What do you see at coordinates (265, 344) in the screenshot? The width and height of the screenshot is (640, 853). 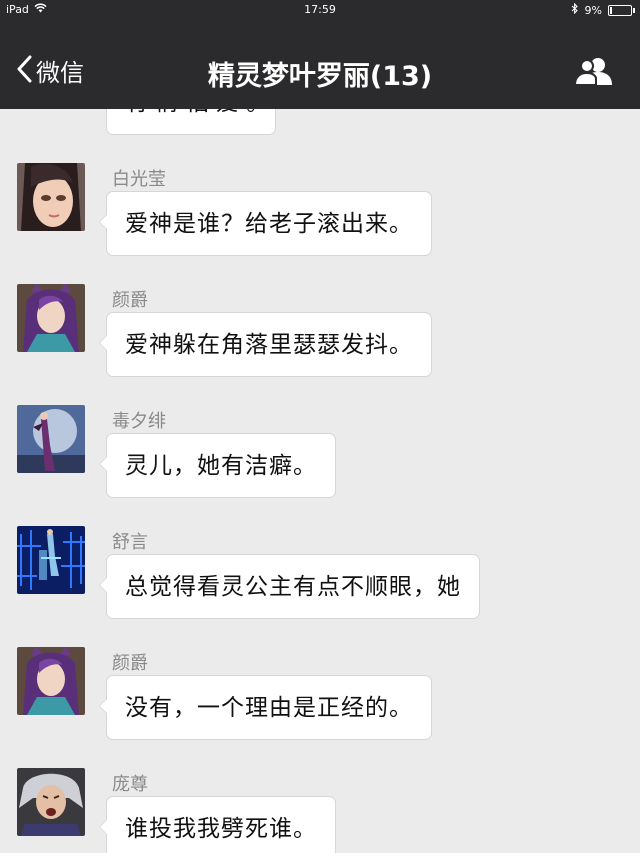 I see `message-bubble: 爱神躲在角落里瑟瑟发抖。` at bounding box center [265, 344].